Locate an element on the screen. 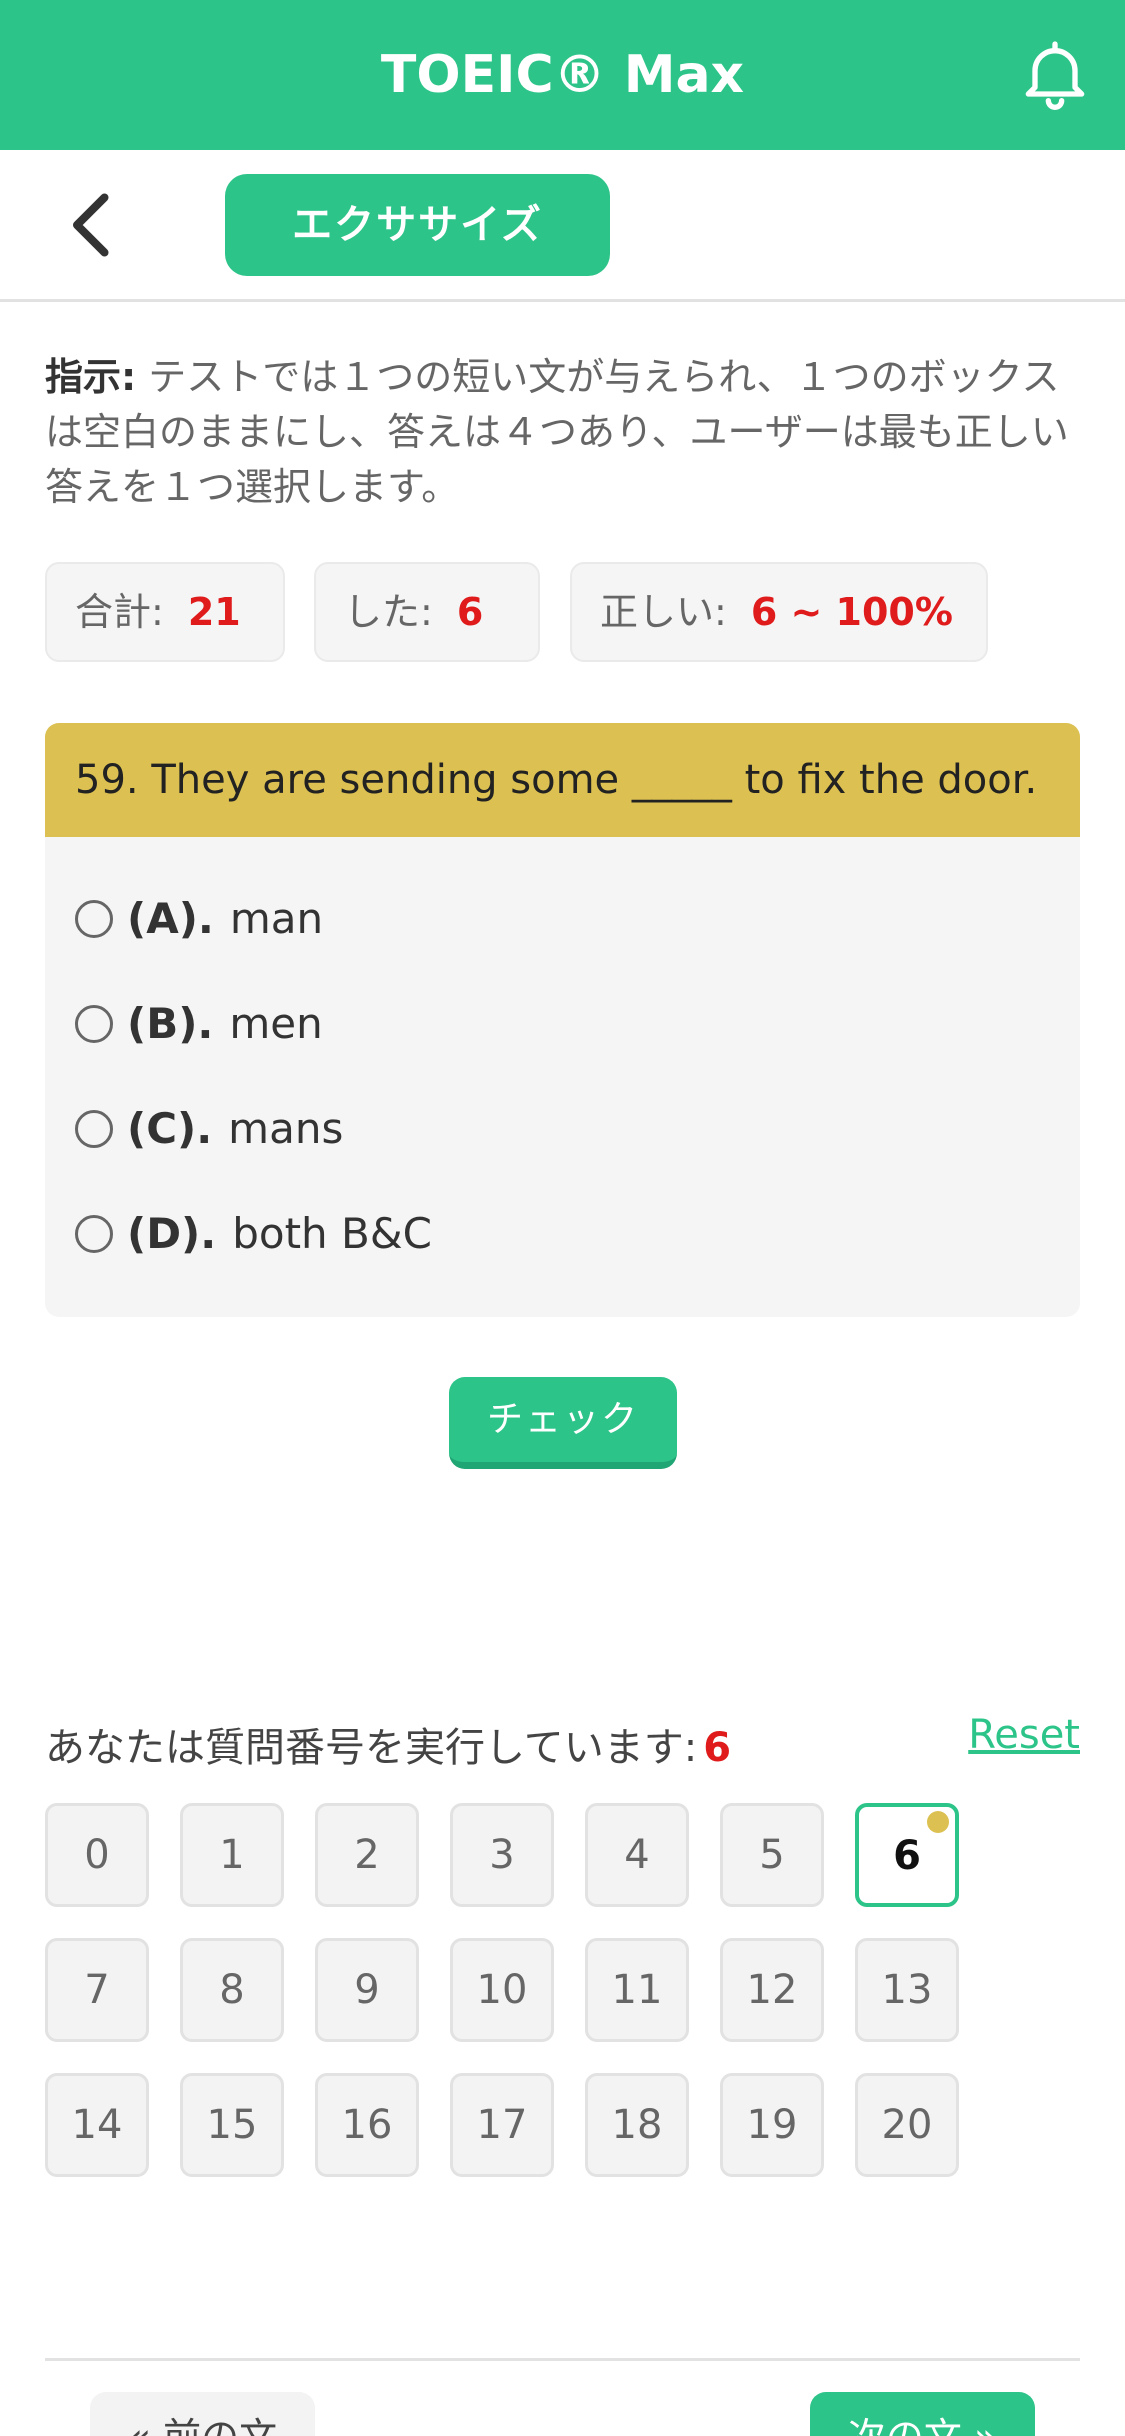  stat-correct-label: 正しい: is located at coordinates (663, 612).